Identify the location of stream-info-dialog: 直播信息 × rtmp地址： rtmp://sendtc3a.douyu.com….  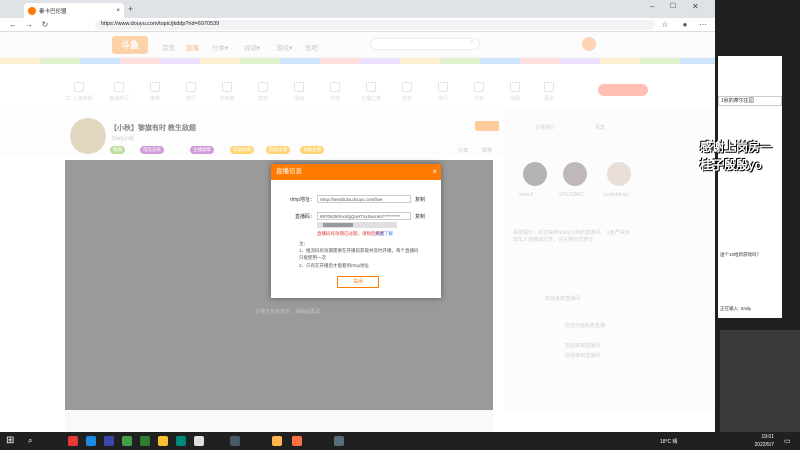
(356, 231).